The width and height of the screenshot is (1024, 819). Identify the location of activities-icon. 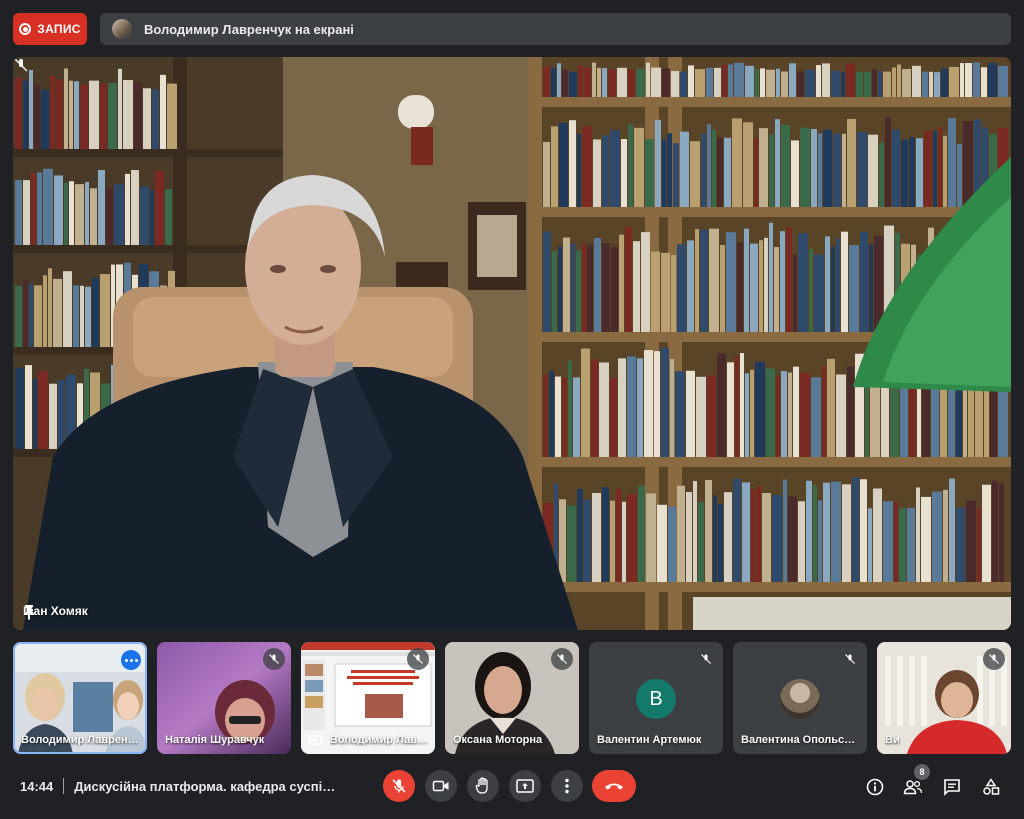
(991, 786).